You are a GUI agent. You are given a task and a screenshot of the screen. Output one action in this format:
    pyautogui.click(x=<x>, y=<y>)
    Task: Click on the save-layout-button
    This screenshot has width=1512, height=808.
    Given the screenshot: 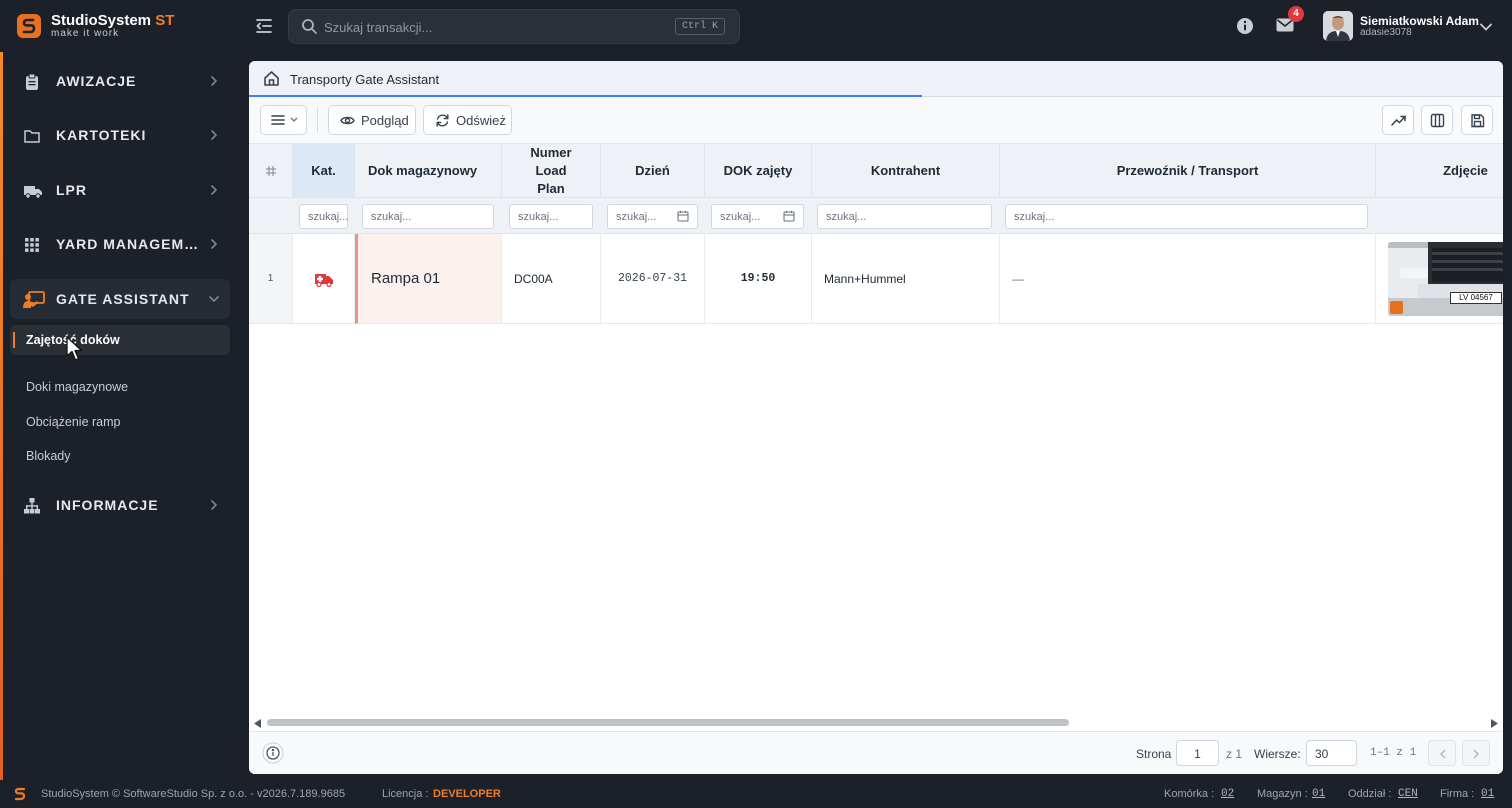 What is the action you would take?
    pyautogui.click(x=1477, y=120)
    